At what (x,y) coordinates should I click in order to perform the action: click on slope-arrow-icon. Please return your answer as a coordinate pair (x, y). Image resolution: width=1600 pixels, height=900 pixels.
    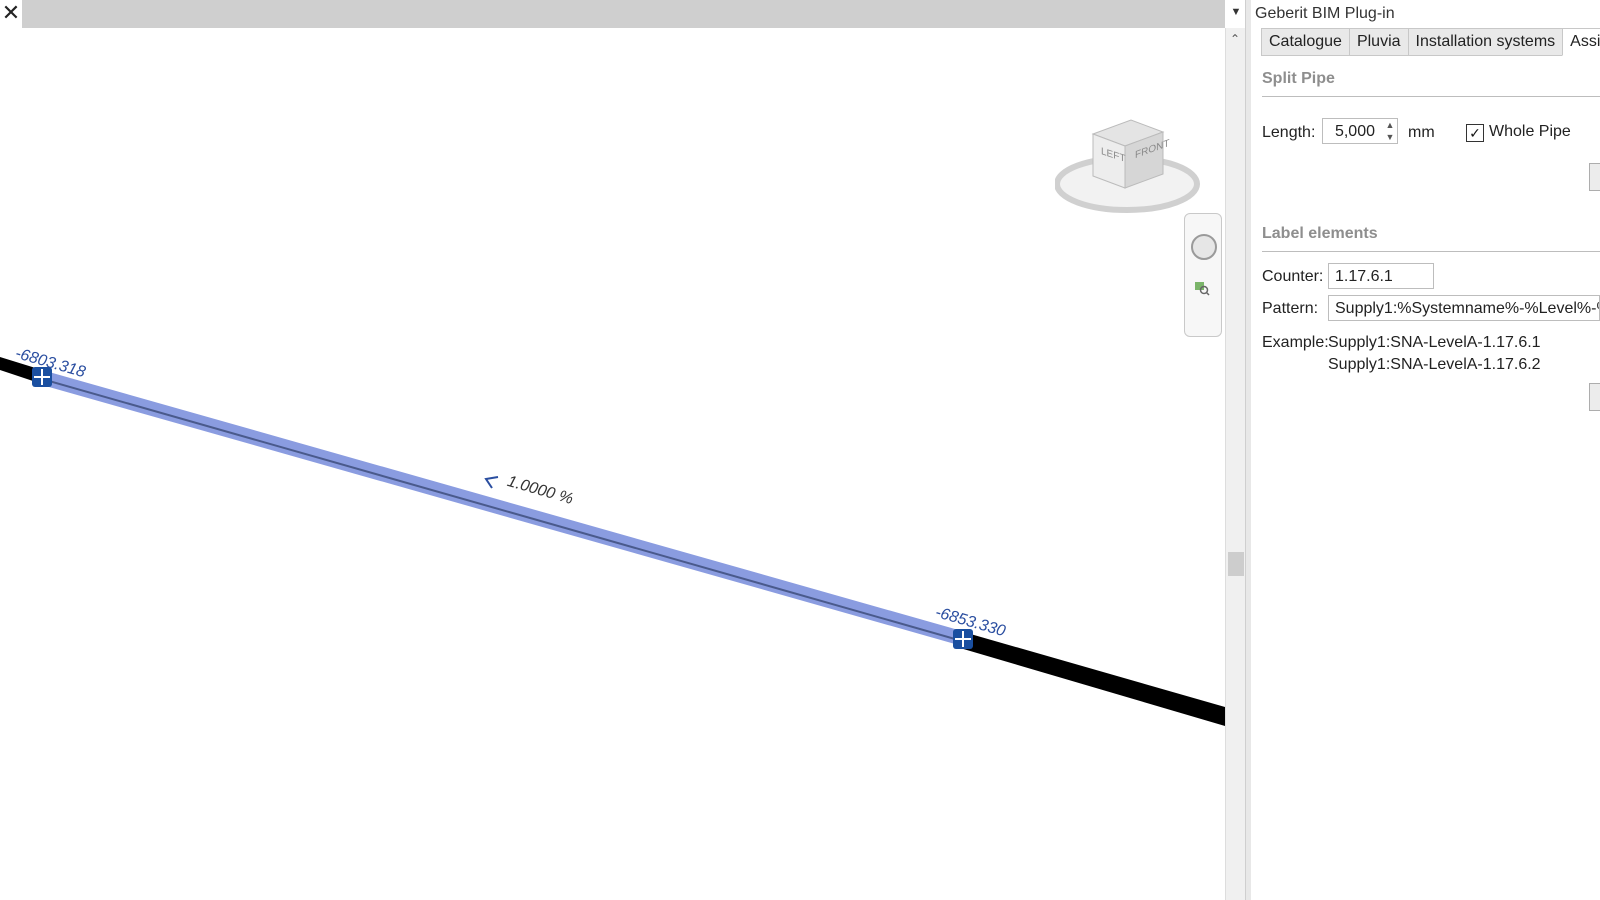
    Looking at the image, I should click on (491, 482).